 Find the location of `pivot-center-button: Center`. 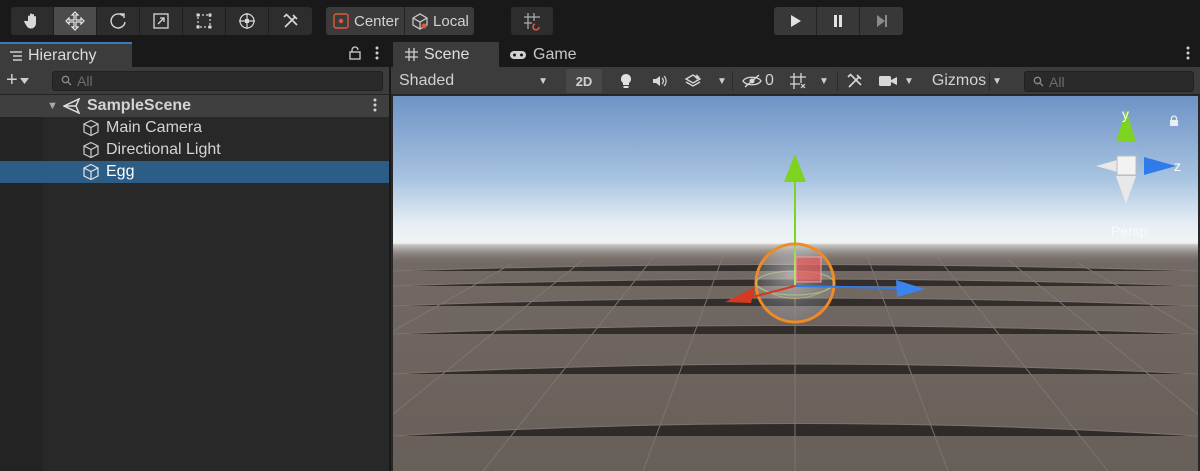

pivot-center-button: Center is located at coordinates (366, 21).